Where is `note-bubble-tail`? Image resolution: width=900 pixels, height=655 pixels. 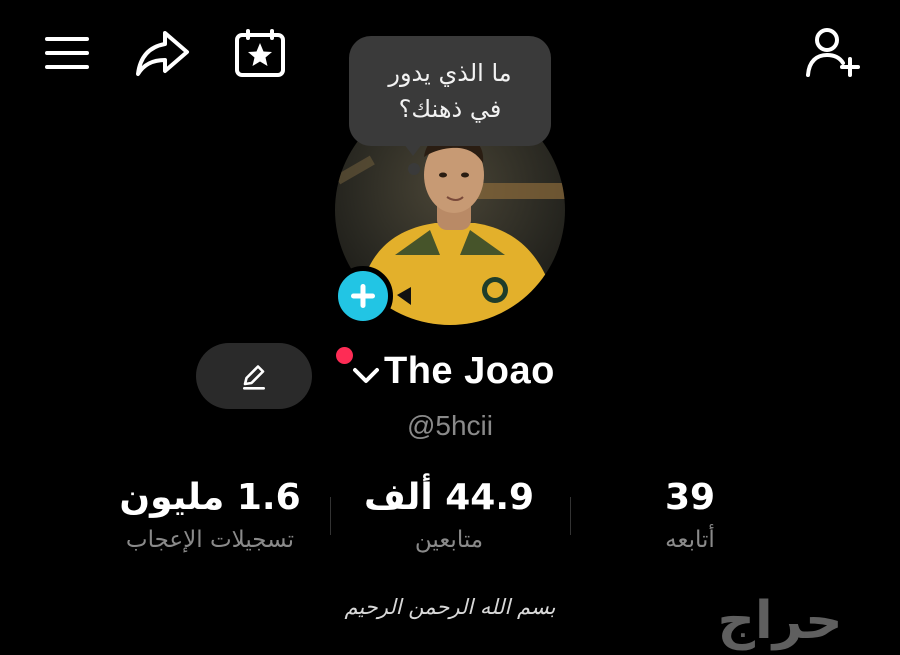
note-bubble-tail is located at coordinates (413, 150).